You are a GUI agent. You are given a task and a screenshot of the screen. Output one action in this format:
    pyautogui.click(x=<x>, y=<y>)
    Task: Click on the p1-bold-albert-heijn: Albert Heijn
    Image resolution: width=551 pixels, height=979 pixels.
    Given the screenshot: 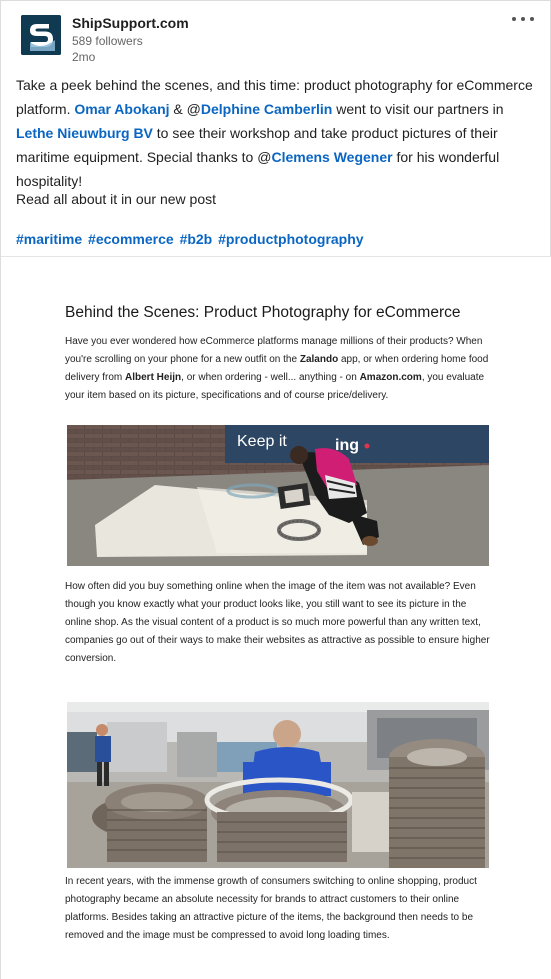 What is the action you would take?
    pyautogui.click(x=153, y=377)
    